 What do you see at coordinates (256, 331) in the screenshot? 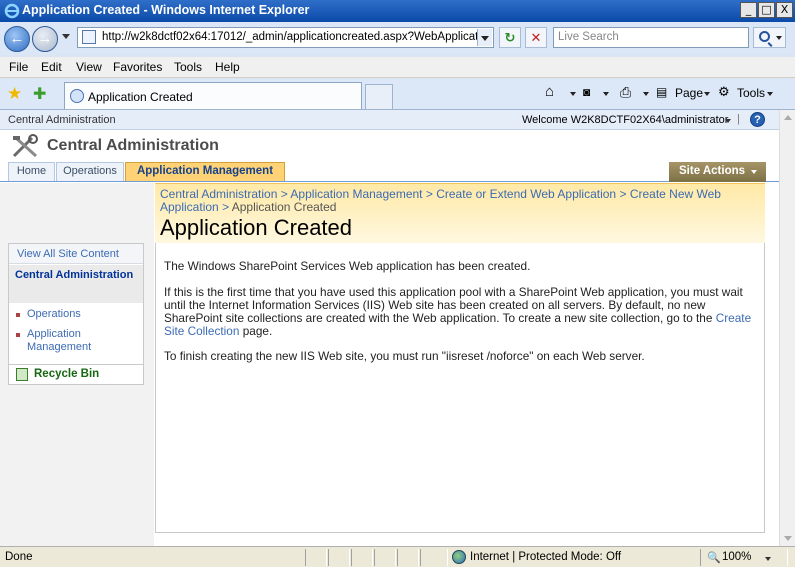
I see `app-pool-text-end: page.` at bounding box center [256, 331].